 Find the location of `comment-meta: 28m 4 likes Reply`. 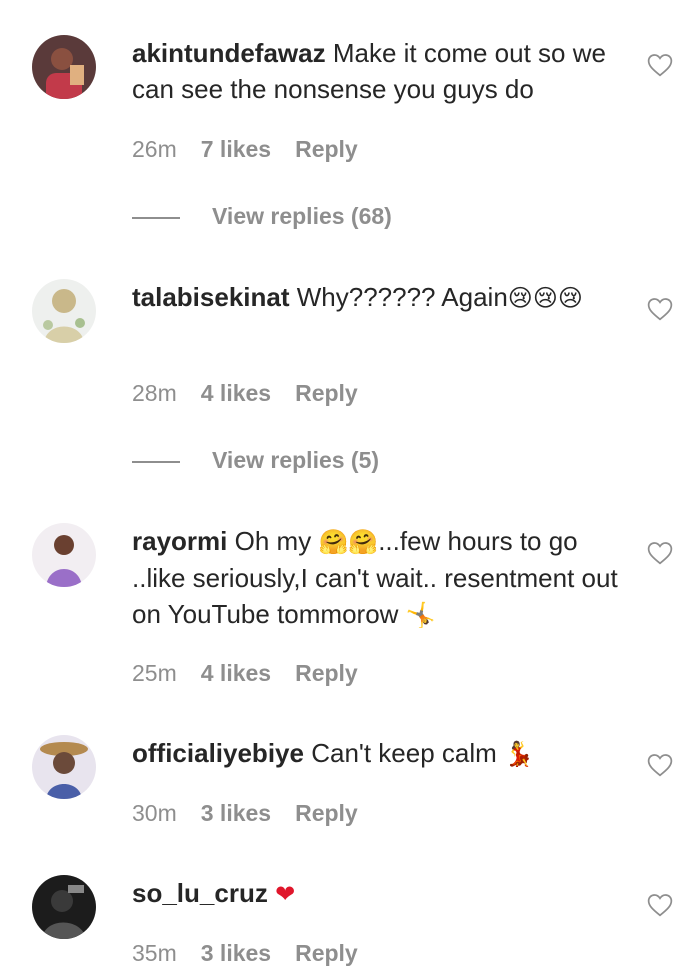

comment-meta: 28m 4 likes Reply is located at coordinates (257, 393).